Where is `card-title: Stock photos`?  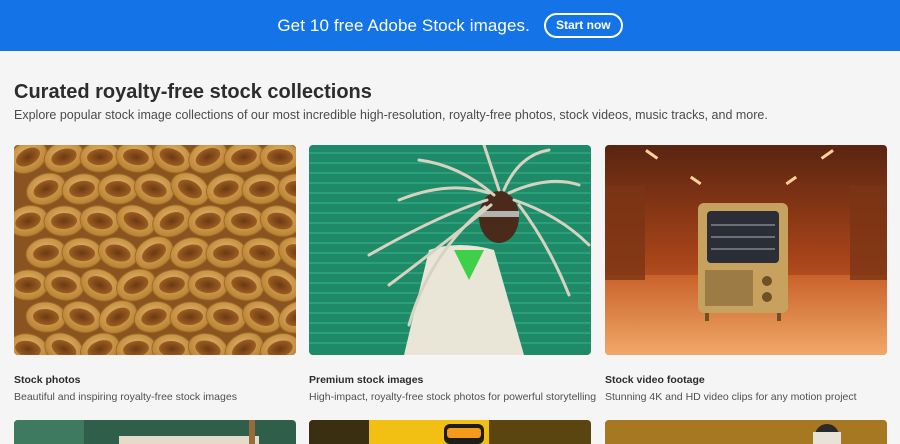
card-title: Stock photos is located at coordinates (47, 380).